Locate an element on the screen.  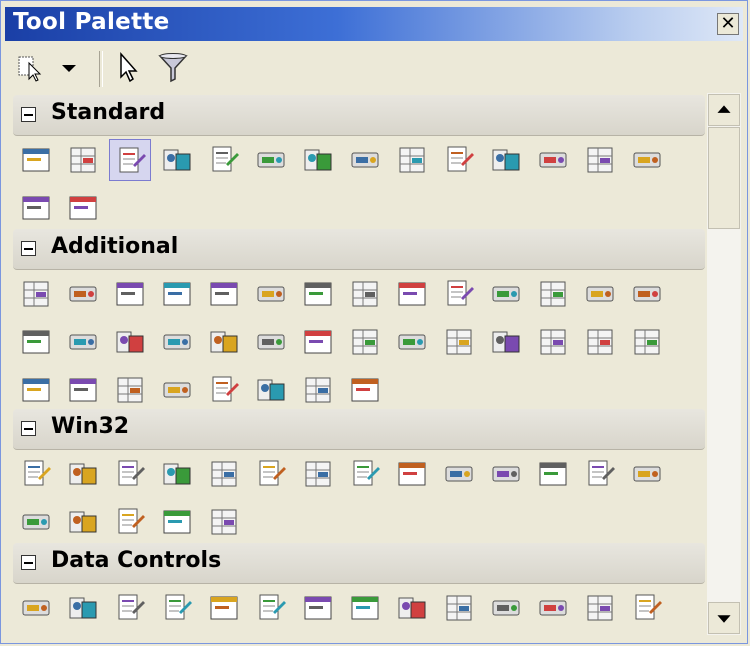
tool-checklistbox is located at coordinates (459, 294).